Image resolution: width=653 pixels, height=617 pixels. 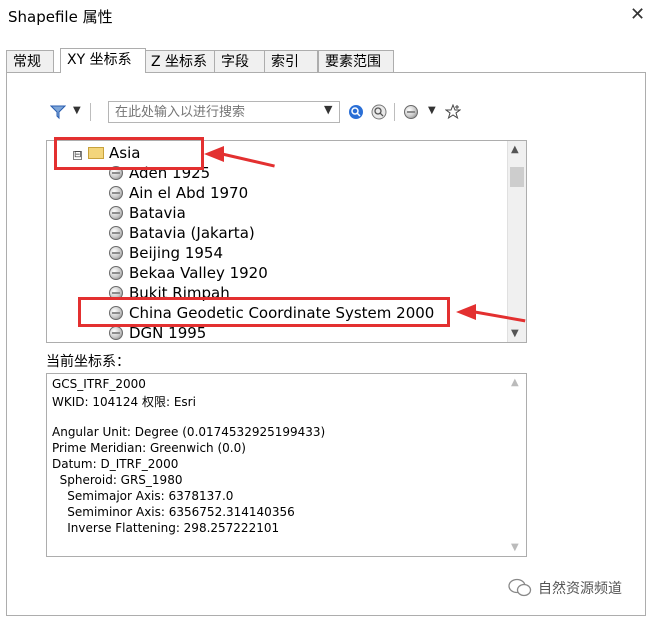 I want to click on tree-item-label: Ain el Abd 1970, so click(x=189, y=193).